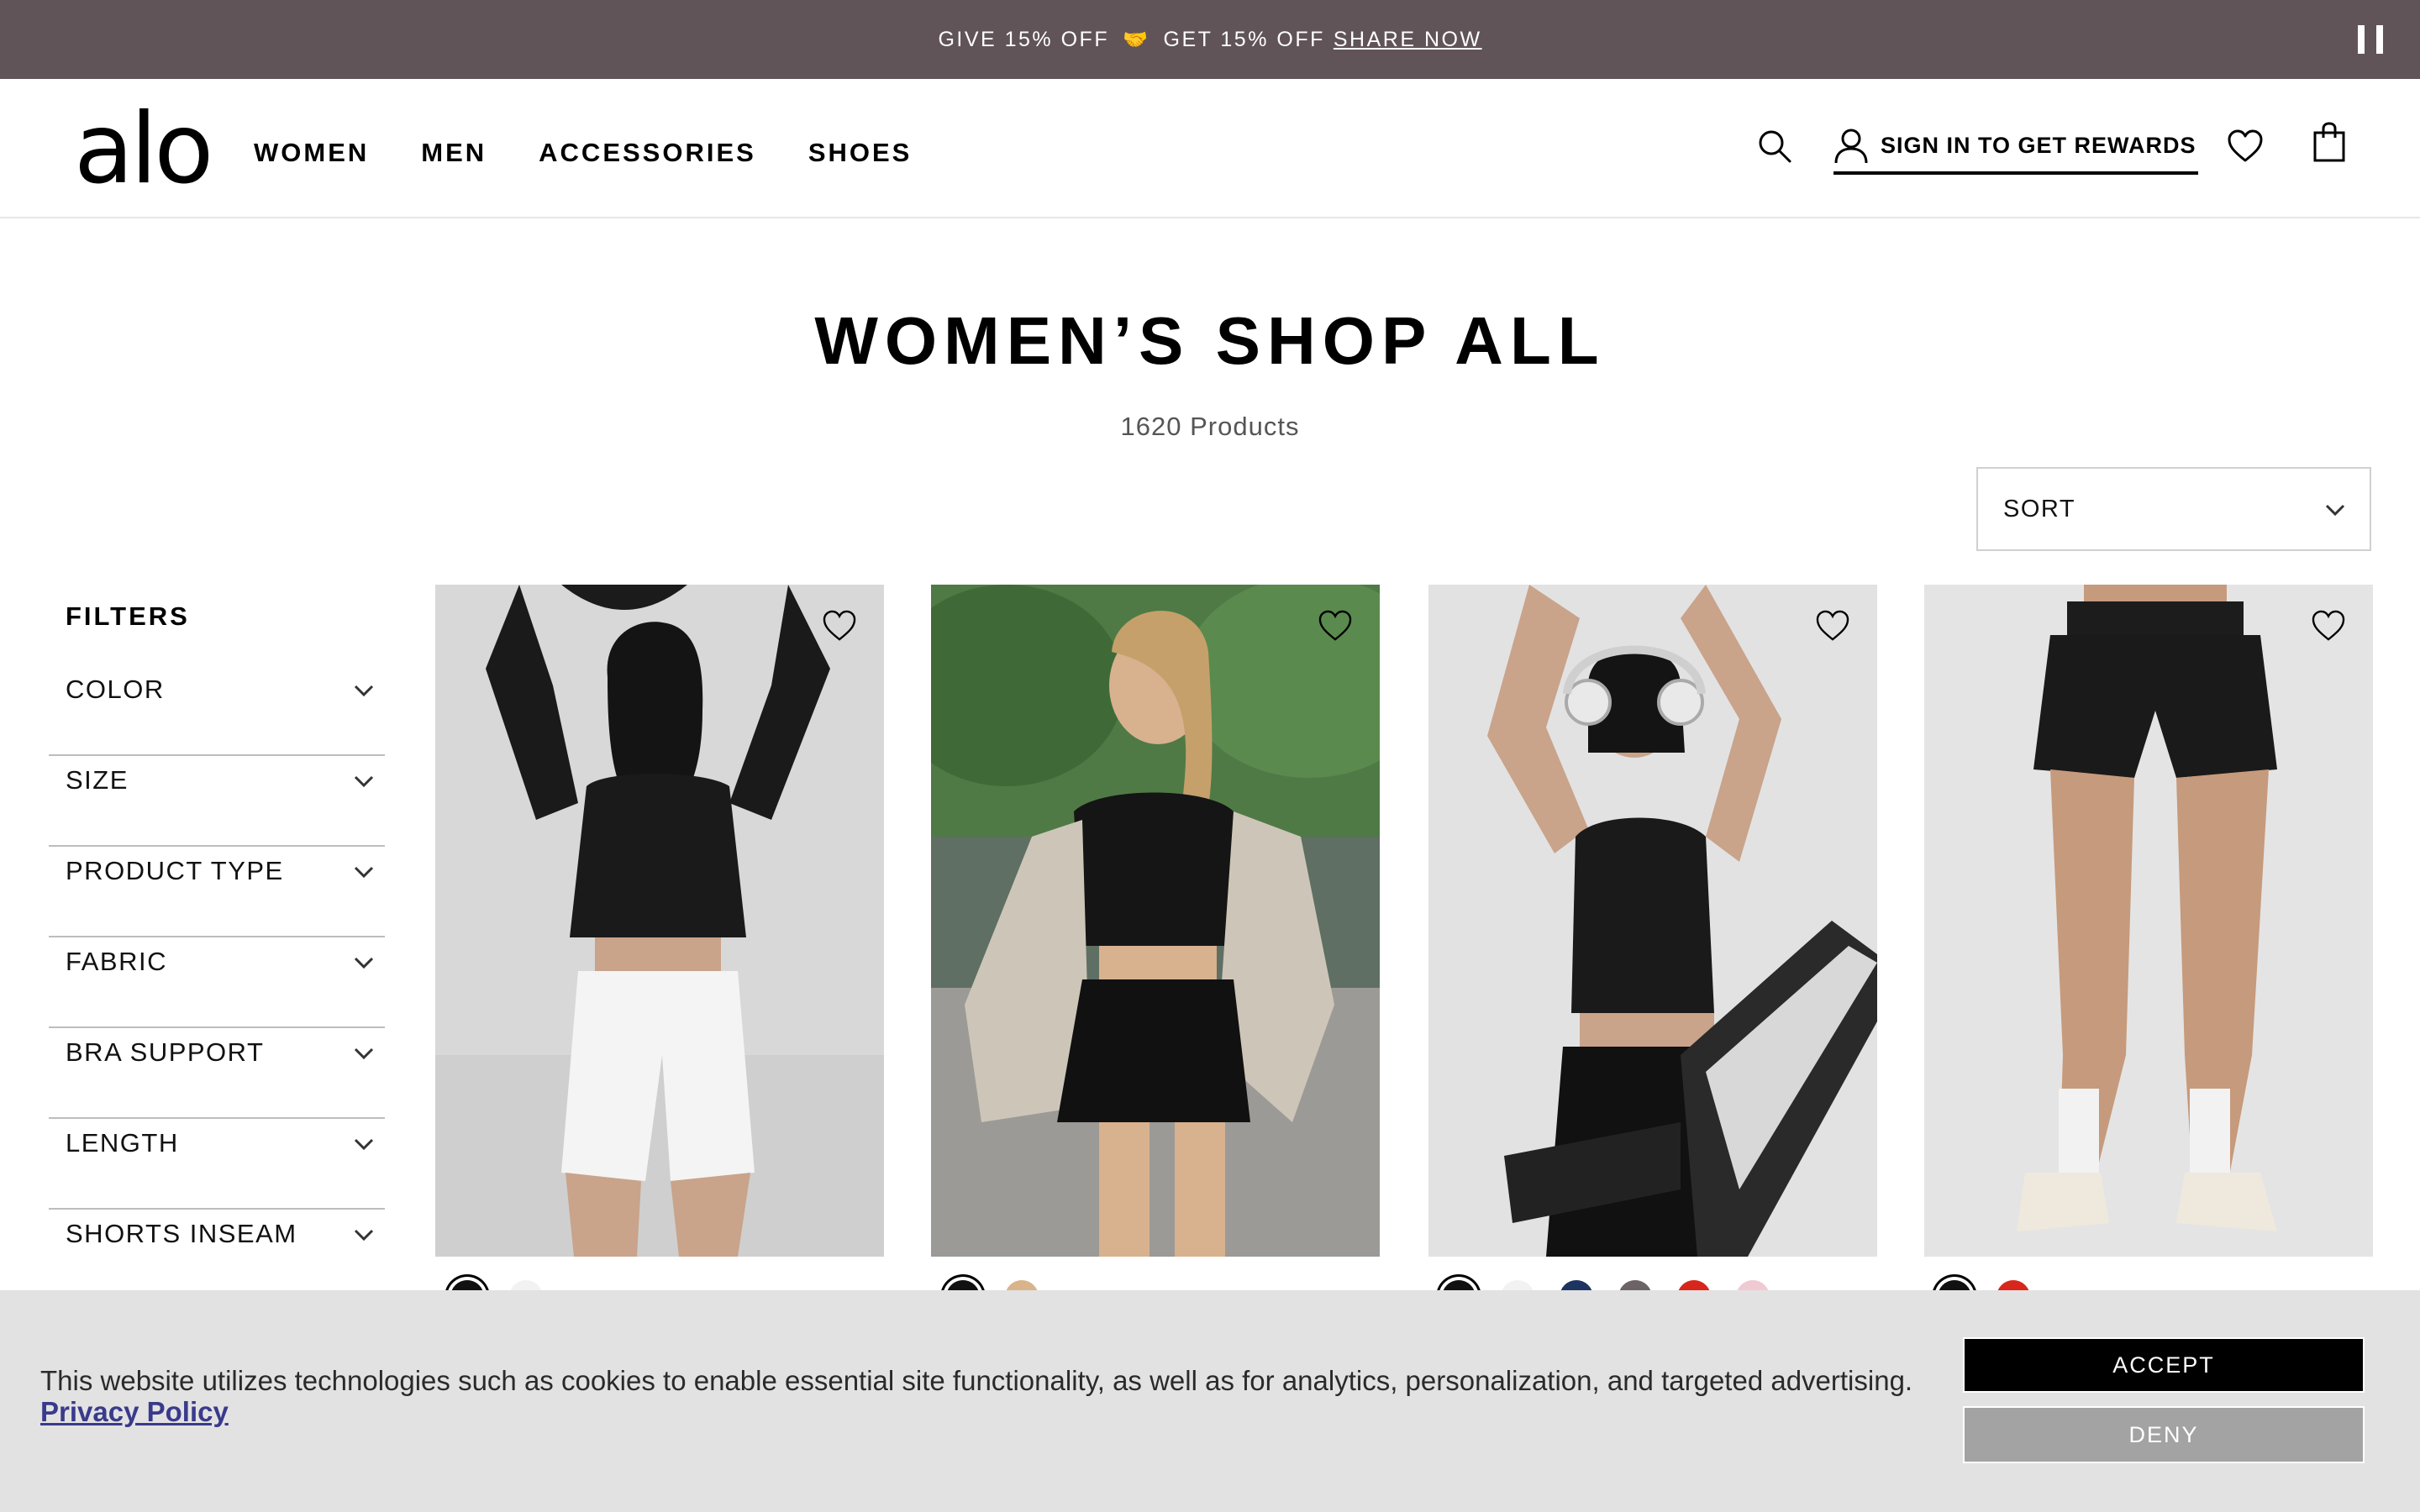 Image resolution: width=2420 pixels, height=1512 pixels. I want to click on filter-label: SHORTS INSEAM, so click(181, 1233).